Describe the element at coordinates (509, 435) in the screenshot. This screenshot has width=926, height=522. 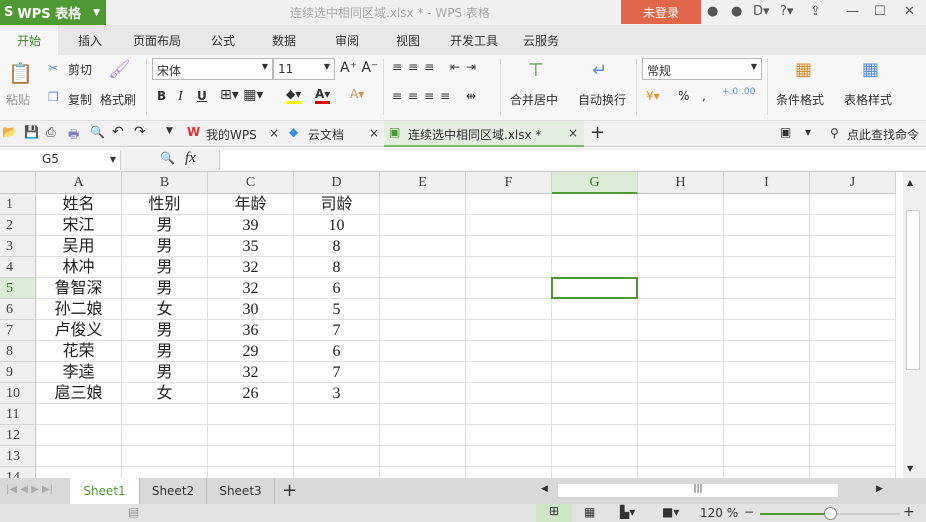
I see `cell-F12` at that location.